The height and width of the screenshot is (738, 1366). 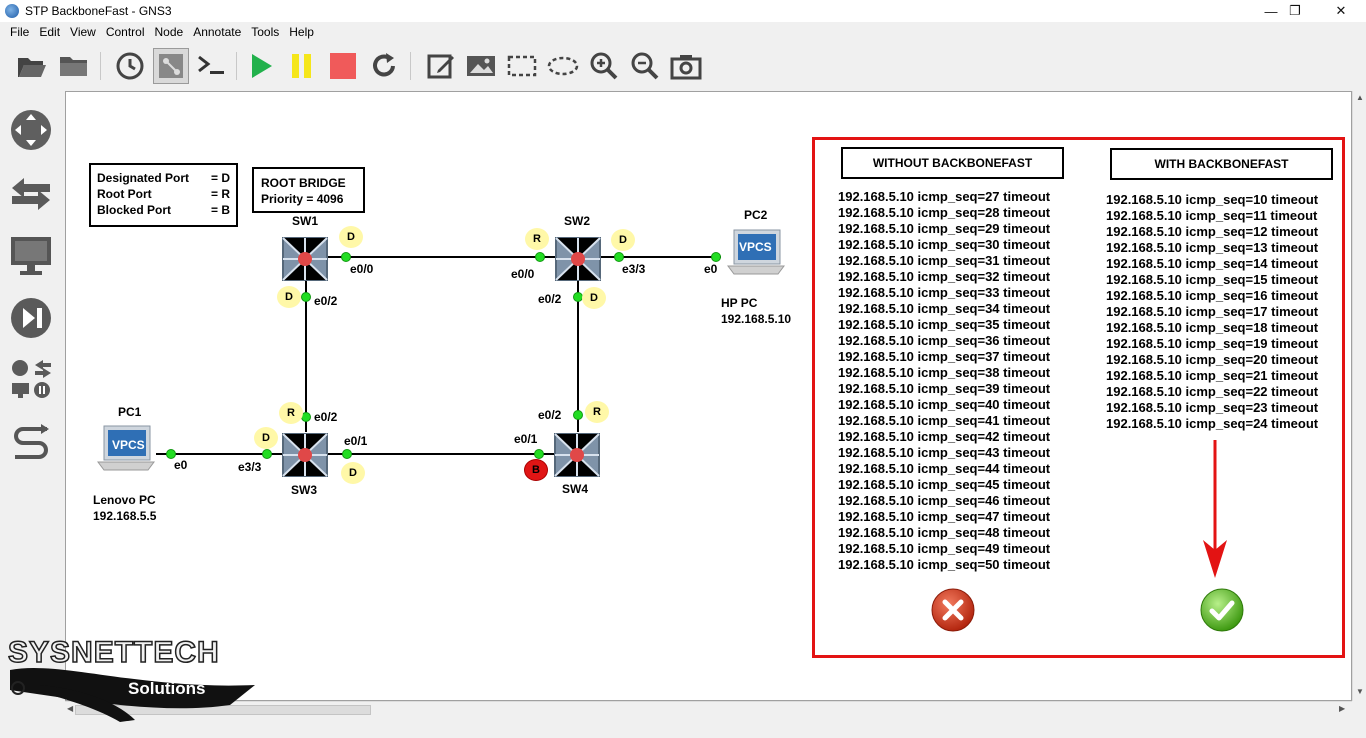 What do you see at coordinates (217, 32) in the screenshot?
I see `menu-annotate: Annotate` at bounding box center [217, 32].